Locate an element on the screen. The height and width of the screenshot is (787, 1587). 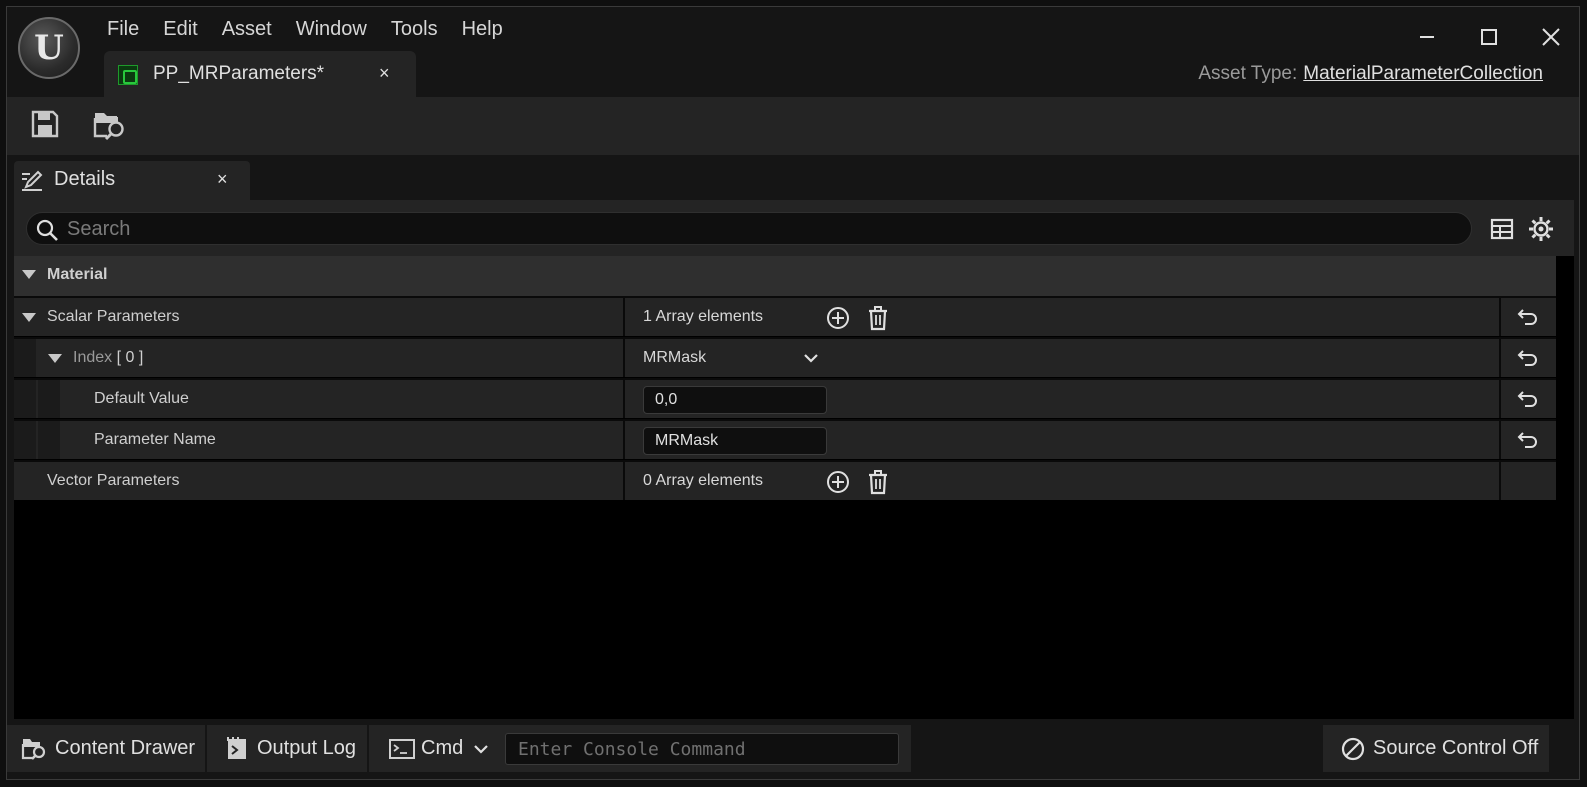
document-tab: PP_MRParameters* × is located at coordinates (260, 74).